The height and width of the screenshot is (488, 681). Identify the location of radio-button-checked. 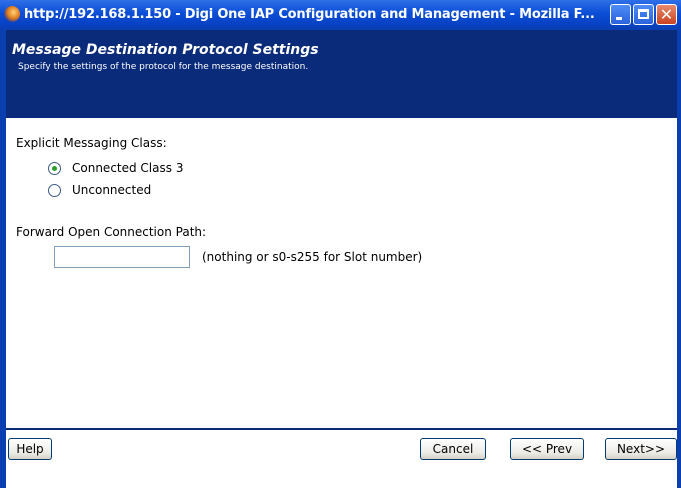
(54, 168).